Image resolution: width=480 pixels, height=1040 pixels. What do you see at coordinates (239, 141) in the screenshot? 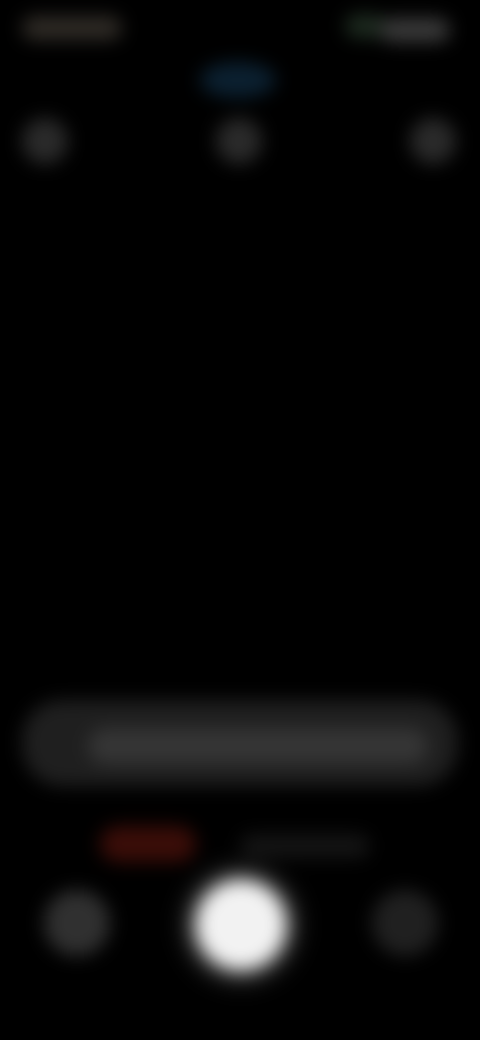
I see `timer-icon` at bounding box center [239, 141].